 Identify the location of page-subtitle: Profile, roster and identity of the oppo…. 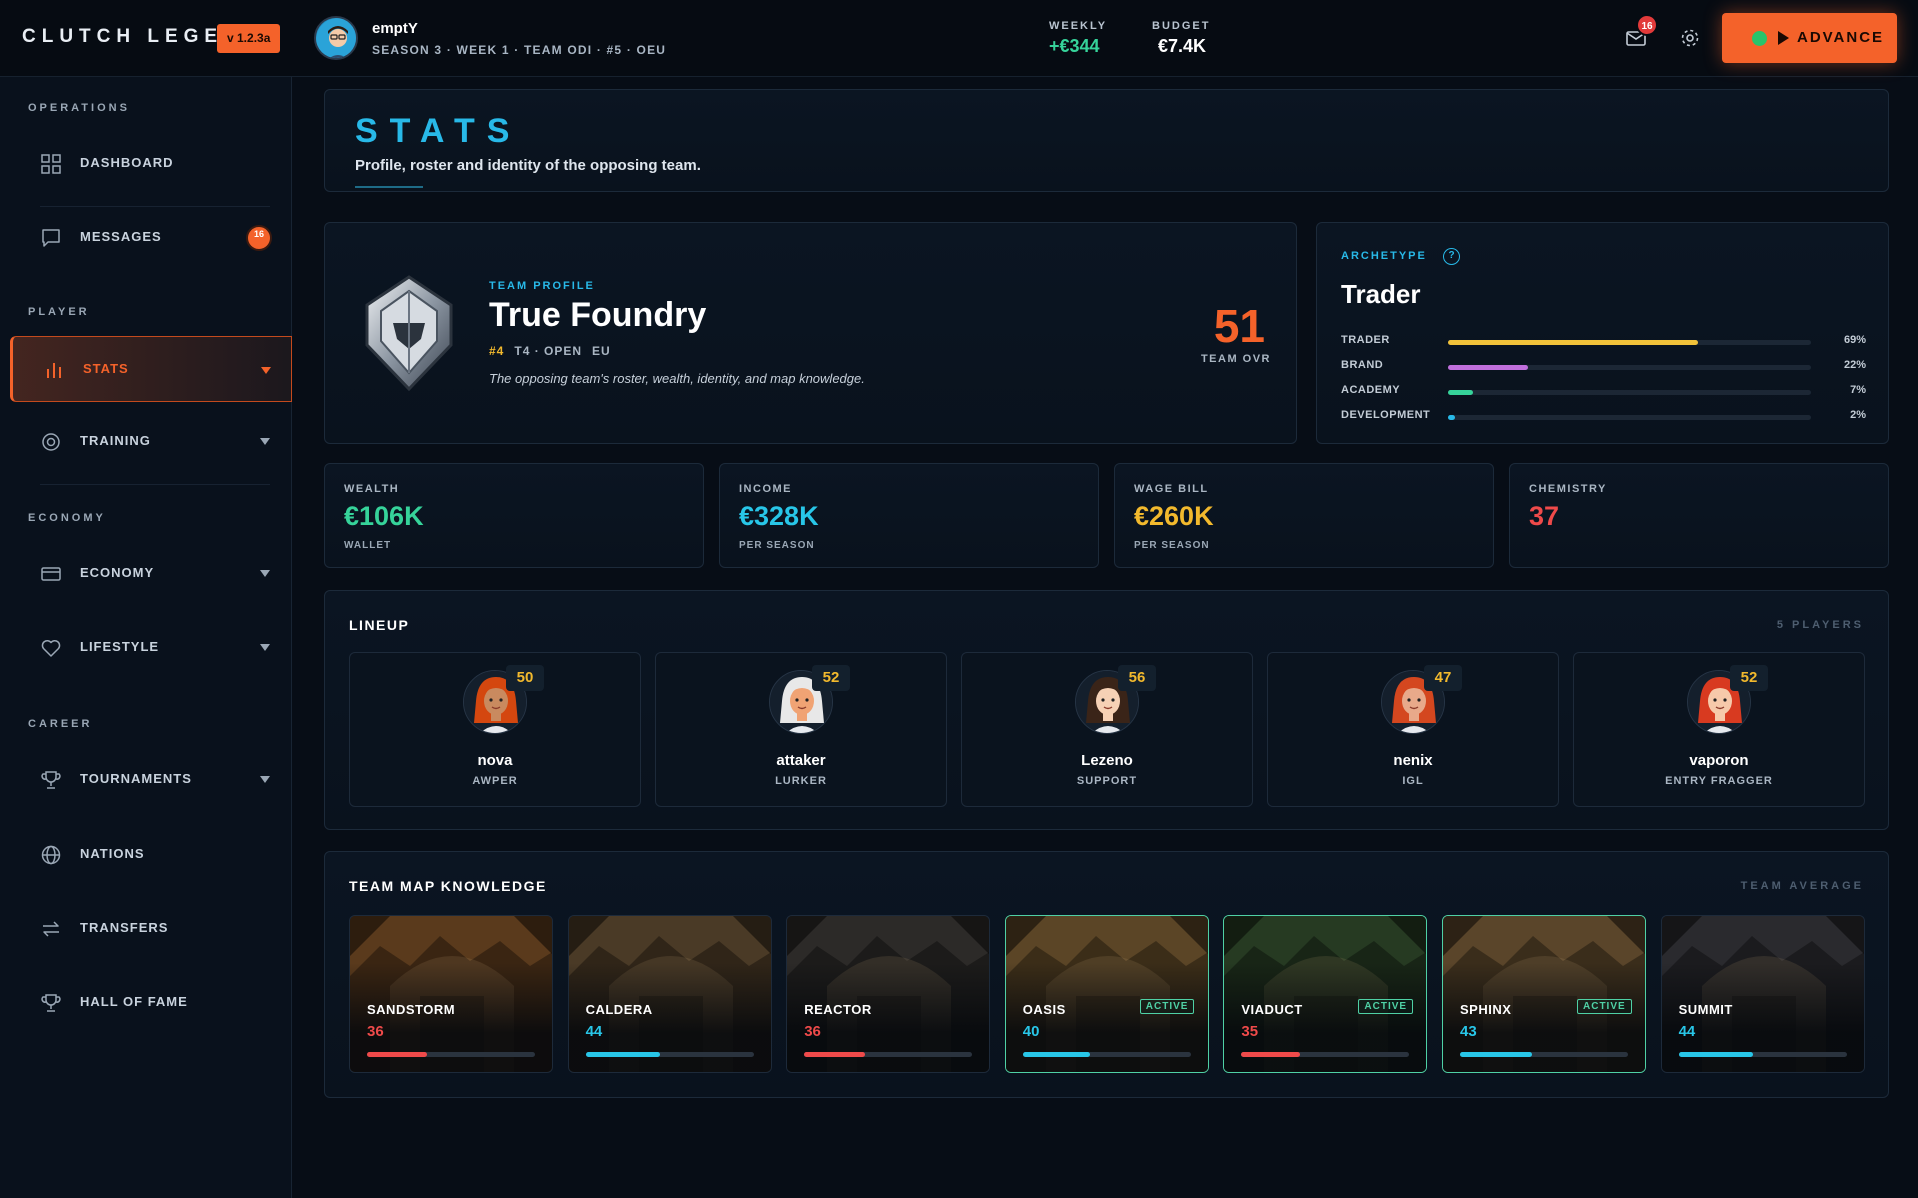
(528, 165).